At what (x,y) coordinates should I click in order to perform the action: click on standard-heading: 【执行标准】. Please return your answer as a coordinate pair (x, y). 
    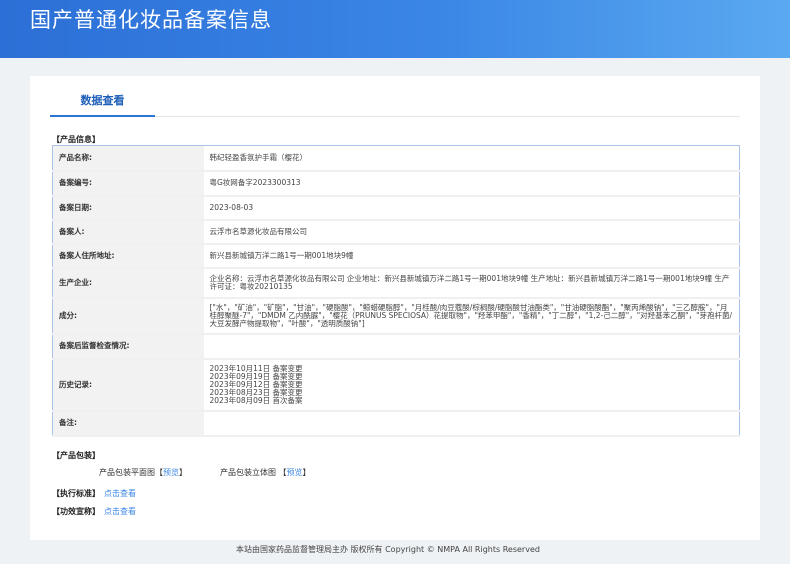
    Looking at the image, I should click on (76, 493).